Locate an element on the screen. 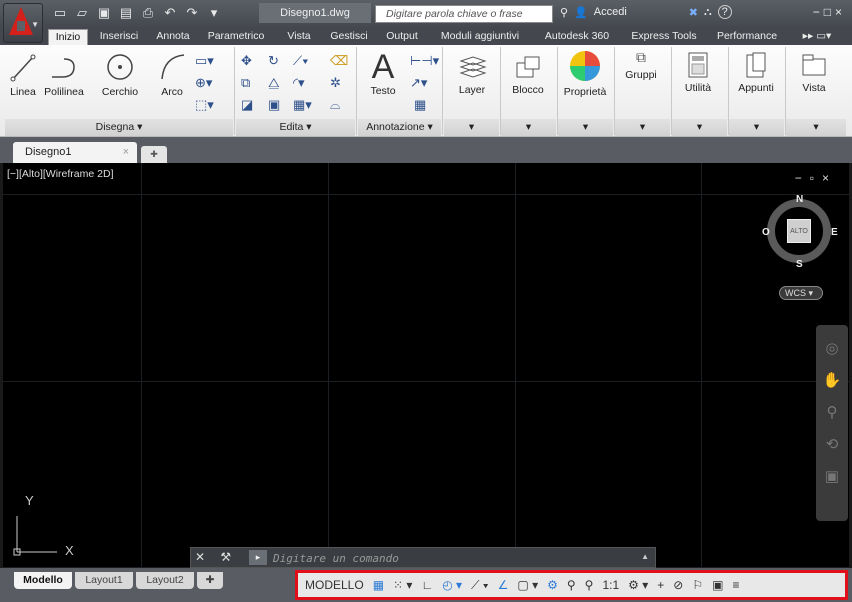  isolate-objects-icon: ⊘ is located at coordinates (678, 585).